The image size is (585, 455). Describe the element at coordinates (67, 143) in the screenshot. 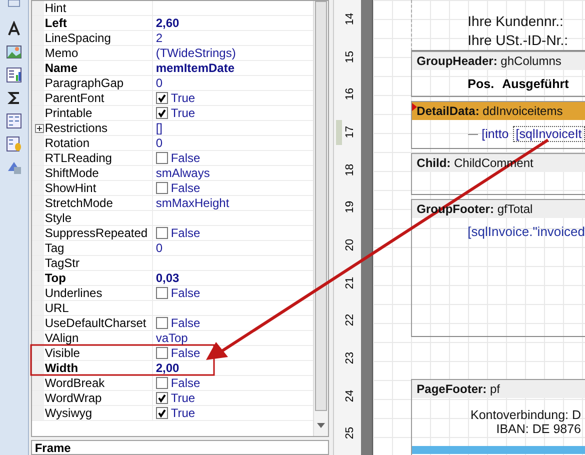

I see `property-name: Rotation` at that location.